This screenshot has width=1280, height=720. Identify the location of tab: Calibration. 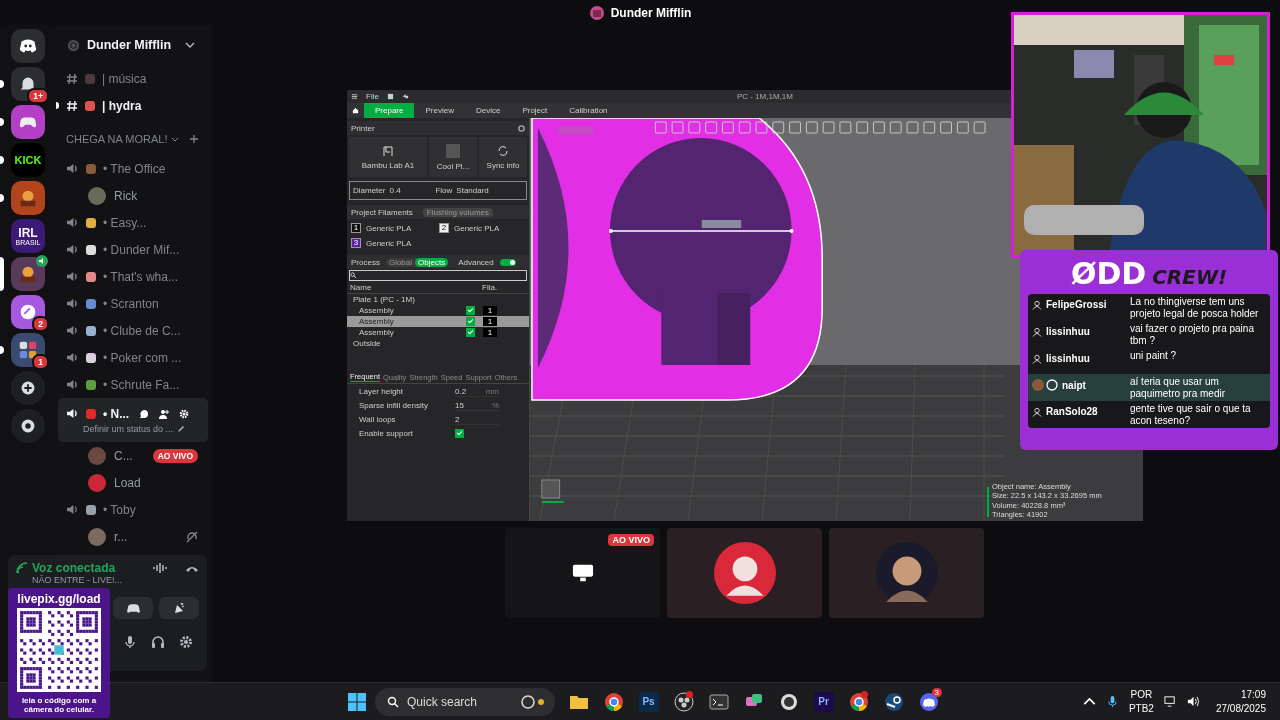
(588, 110).